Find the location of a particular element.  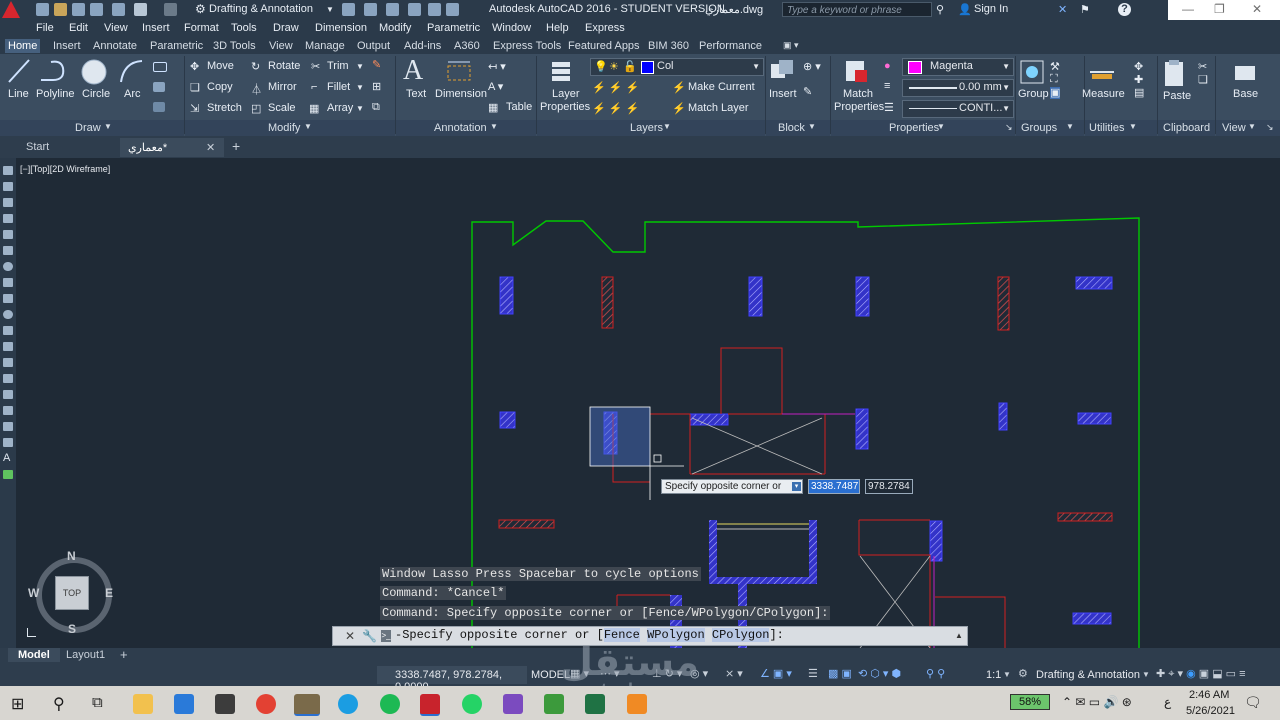

construction-line-icon is located at coordinates (8, 186).